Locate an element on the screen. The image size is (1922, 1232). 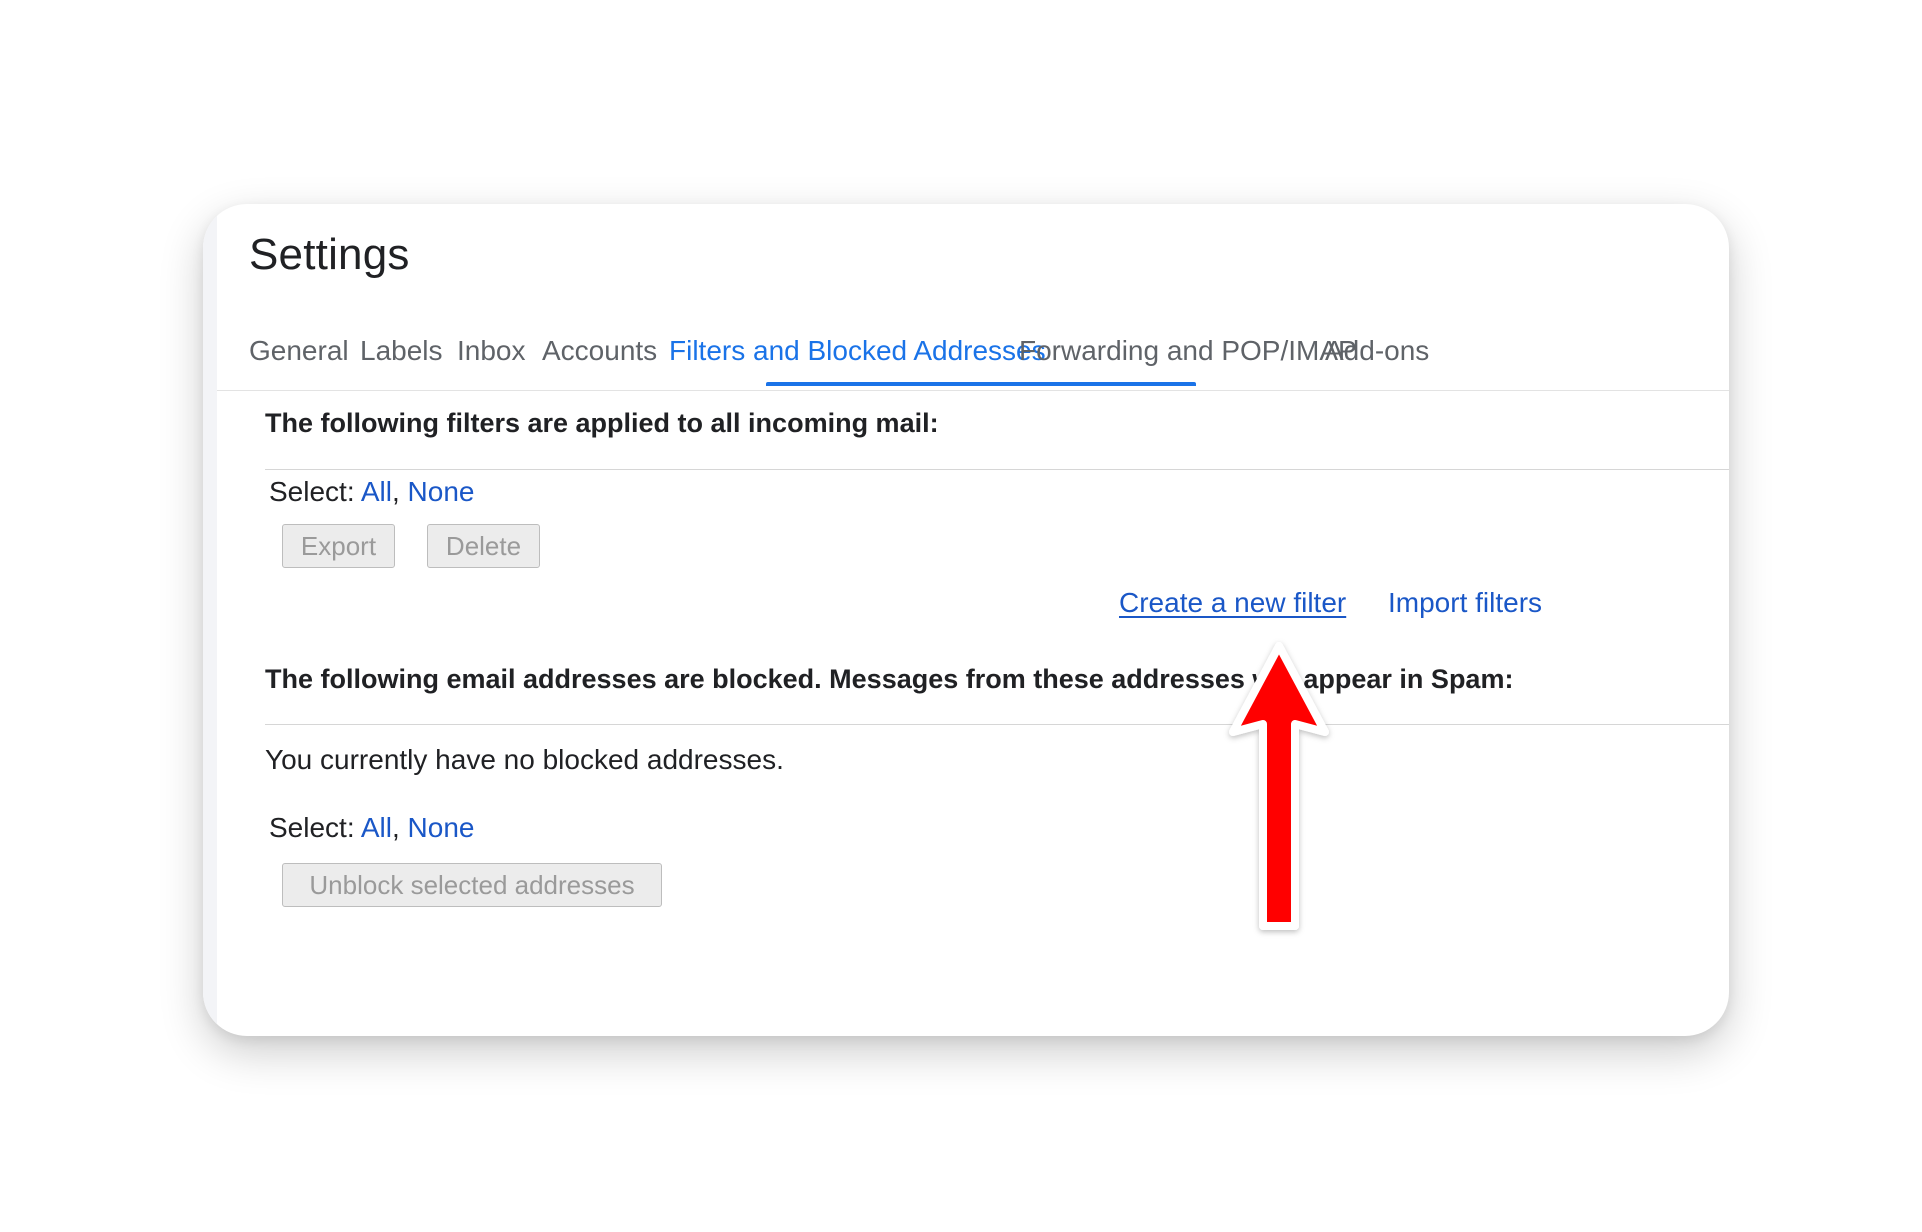
blocked-select-row: Select: All, None is located at coordinates (371, 828).